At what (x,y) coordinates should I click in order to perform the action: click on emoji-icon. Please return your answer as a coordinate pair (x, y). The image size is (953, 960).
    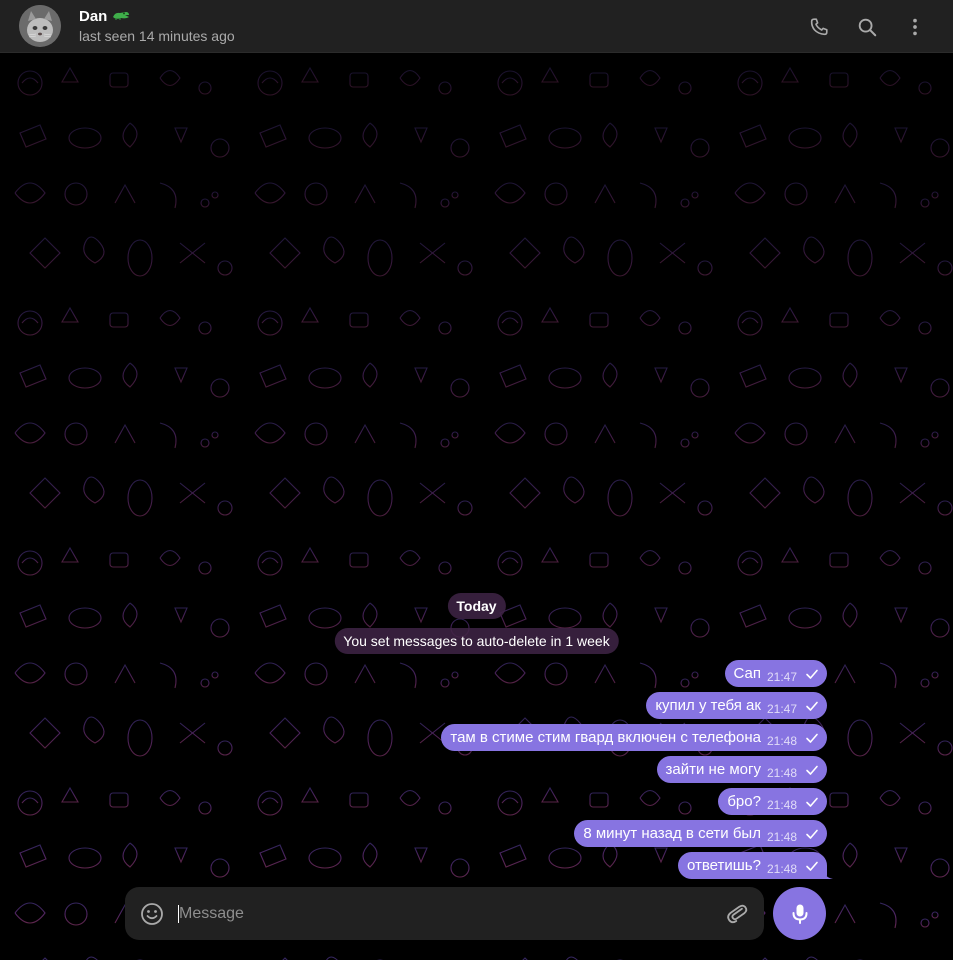
    Looking at the image, I should click on (152, 914).